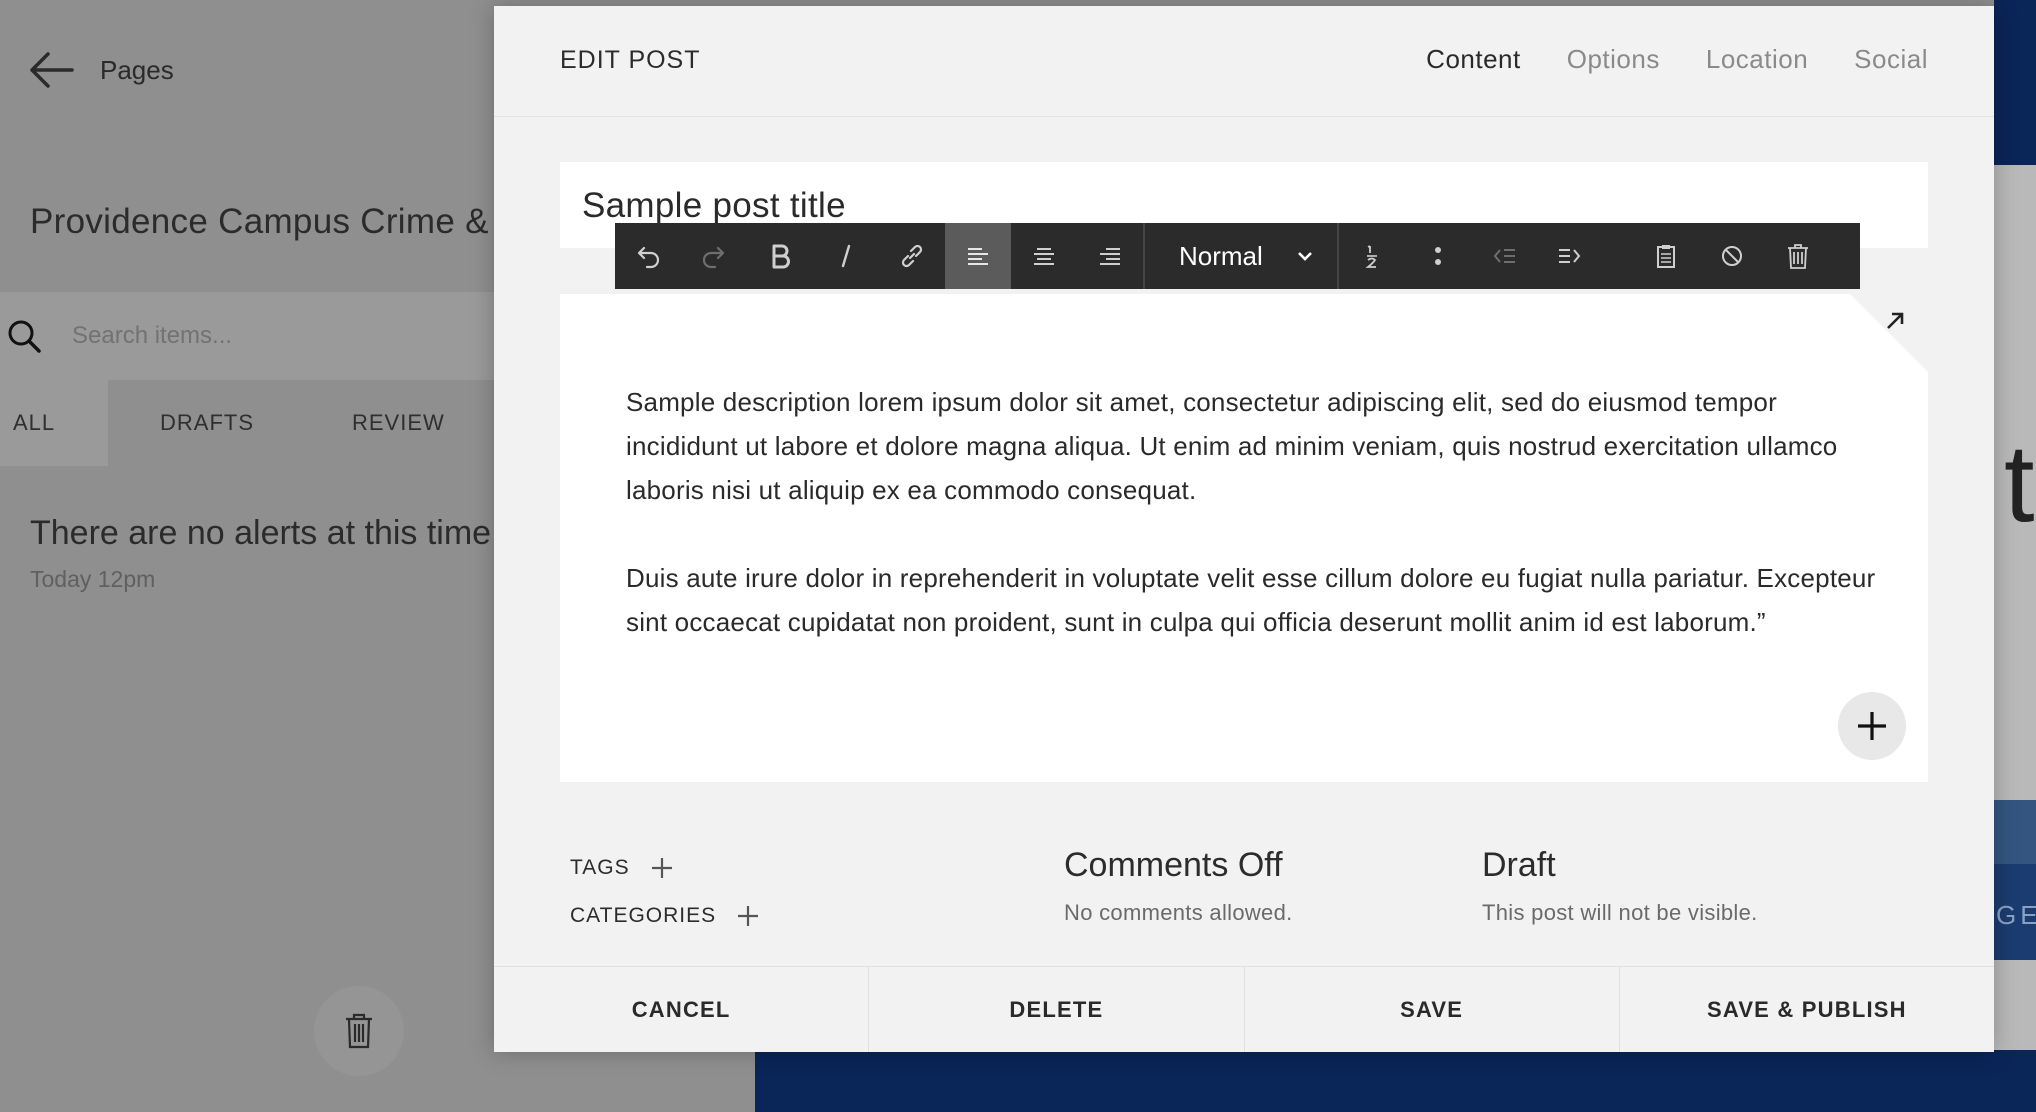  Describe the element at coordinates (265, 221) in the screenshot. I see `site-title: Providence Campus Crime & Safety` at that location.